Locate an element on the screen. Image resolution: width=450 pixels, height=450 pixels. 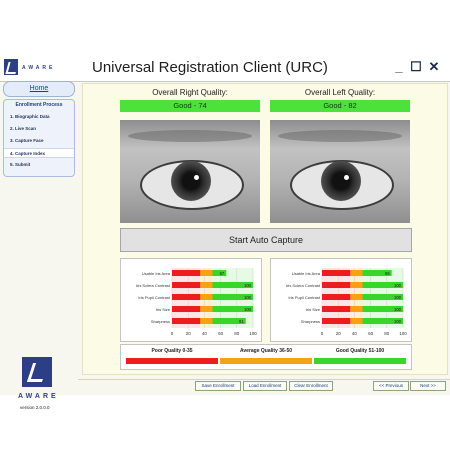
brand-text: AWARE is located at coordinates (38, 396).